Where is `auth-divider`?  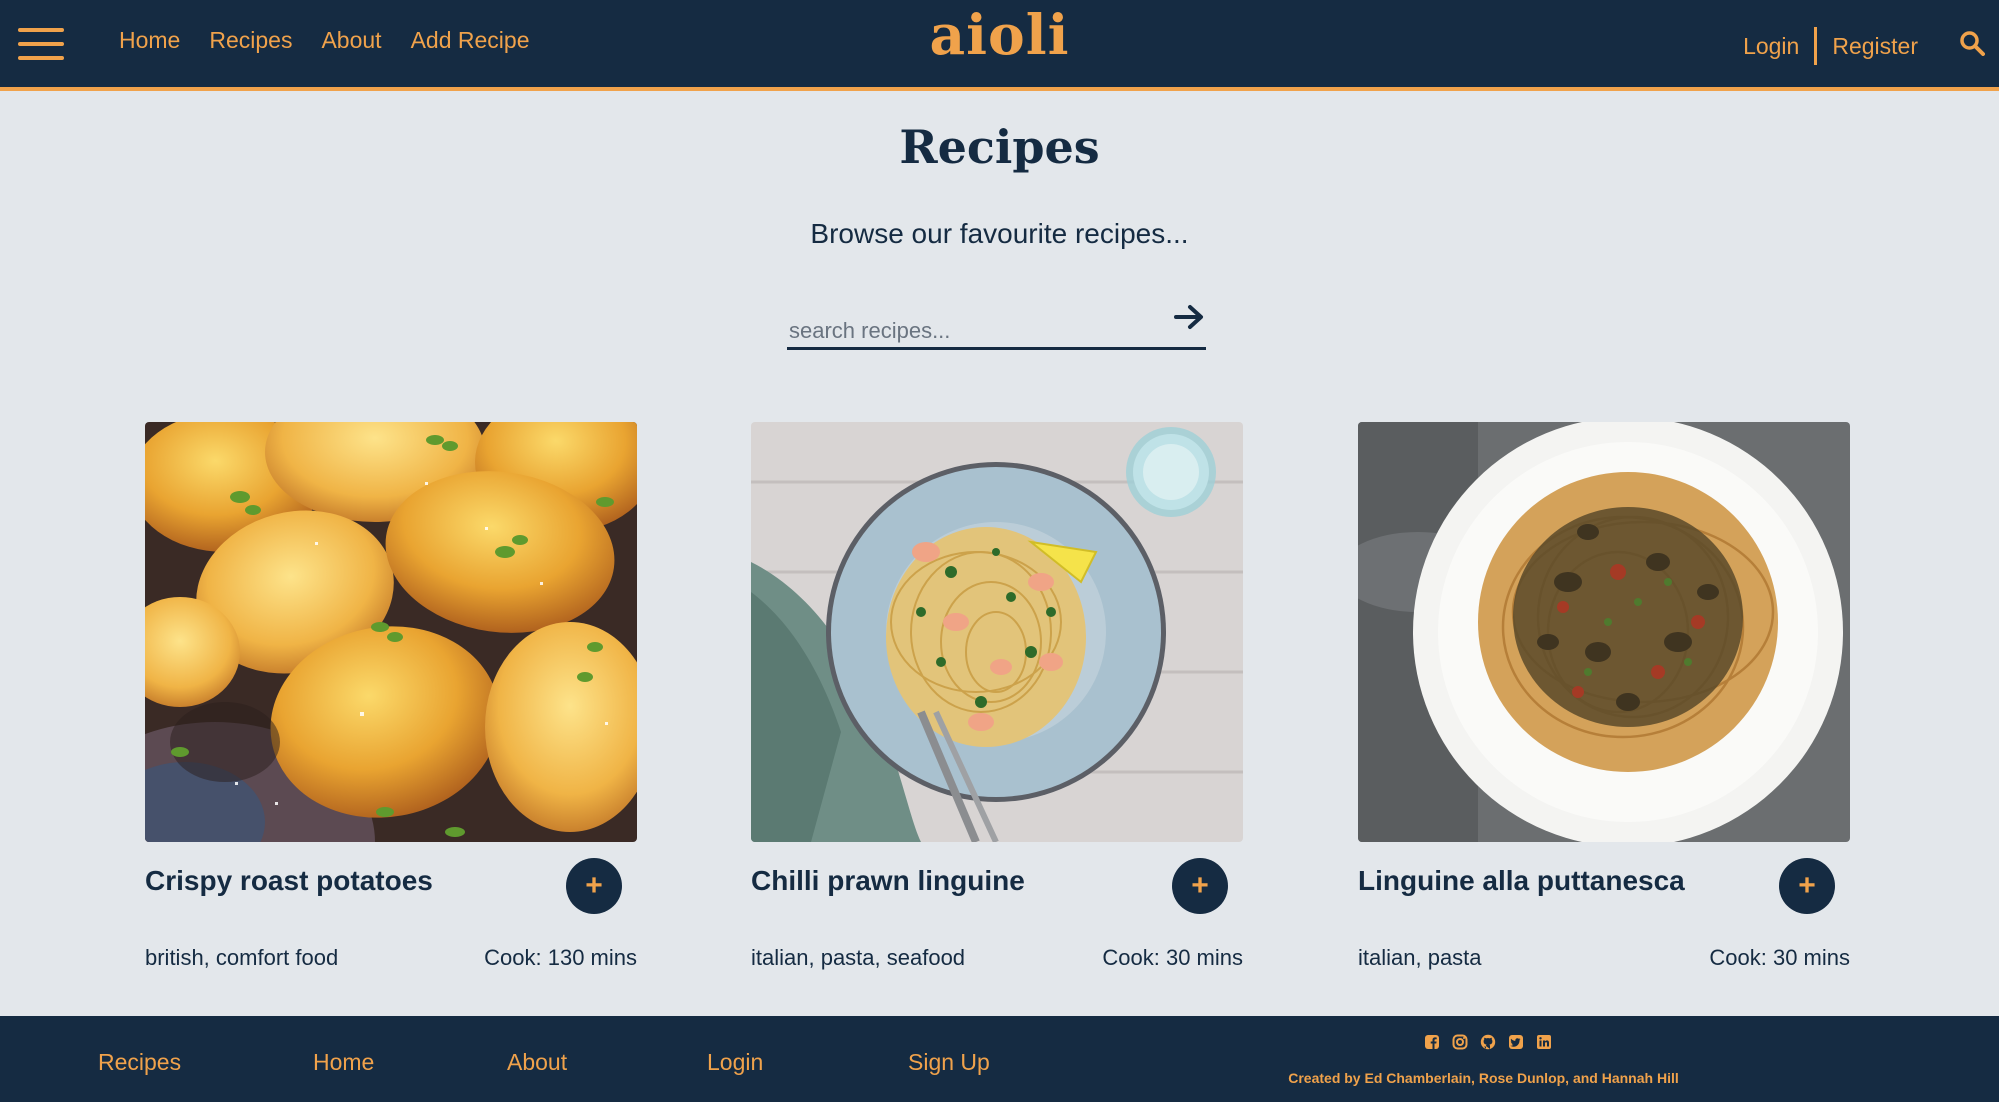 auth-divider is located at coordinates (1816, 46).